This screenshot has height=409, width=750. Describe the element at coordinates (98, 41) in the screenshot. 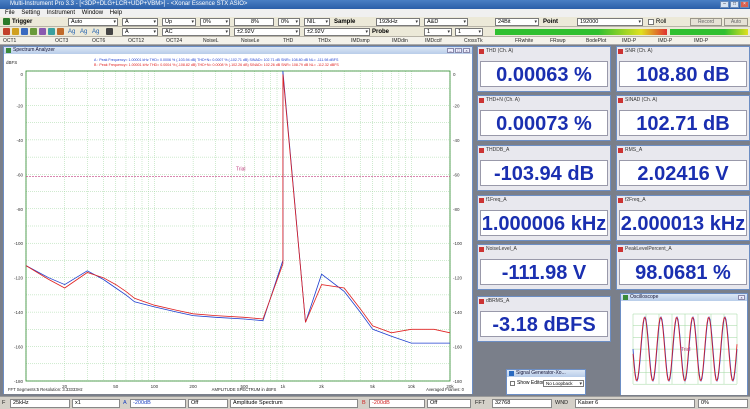

I see `tab-3: OCT6` at that location.